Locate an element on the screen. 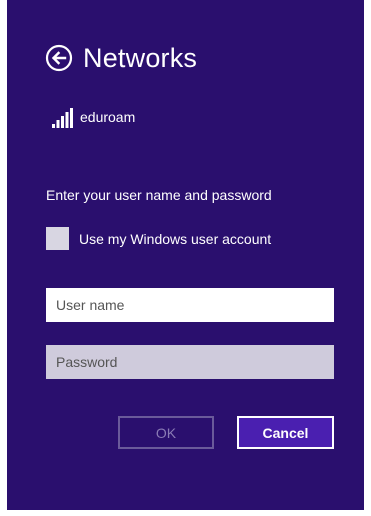  windows-account-checkbox is located at coordinates (57, 238).